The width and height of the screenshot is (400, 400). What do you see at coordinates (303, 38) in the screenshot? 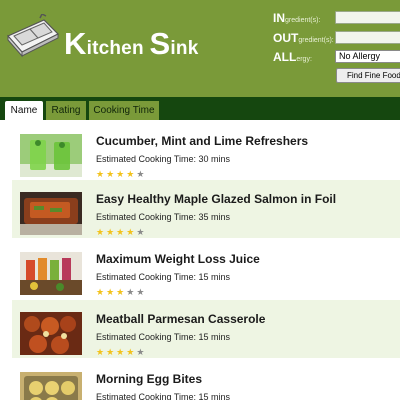
I see `outgredient-label: OUTgredient(s):` at bounding box center [303, 38].